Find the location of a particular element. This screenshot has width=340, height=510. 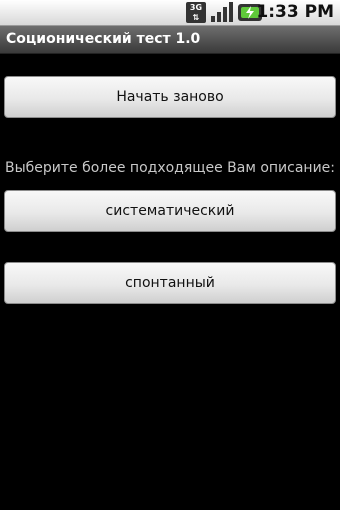

status-time: 1:33 PM is located at coordinates (295, 12).